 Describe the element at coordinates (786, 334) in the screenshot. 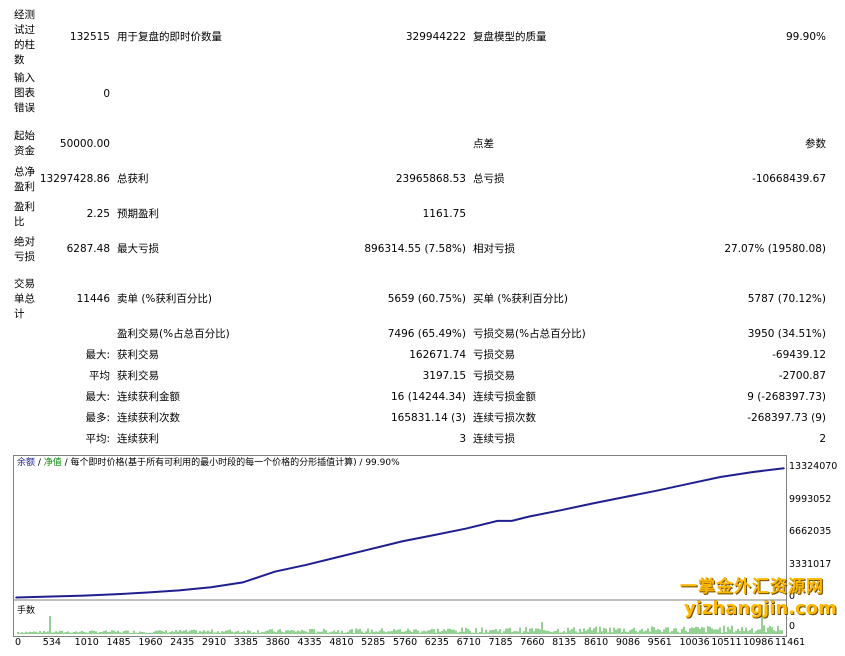

I see `loss-trades-value: 3950 (34.51%)` at that location.